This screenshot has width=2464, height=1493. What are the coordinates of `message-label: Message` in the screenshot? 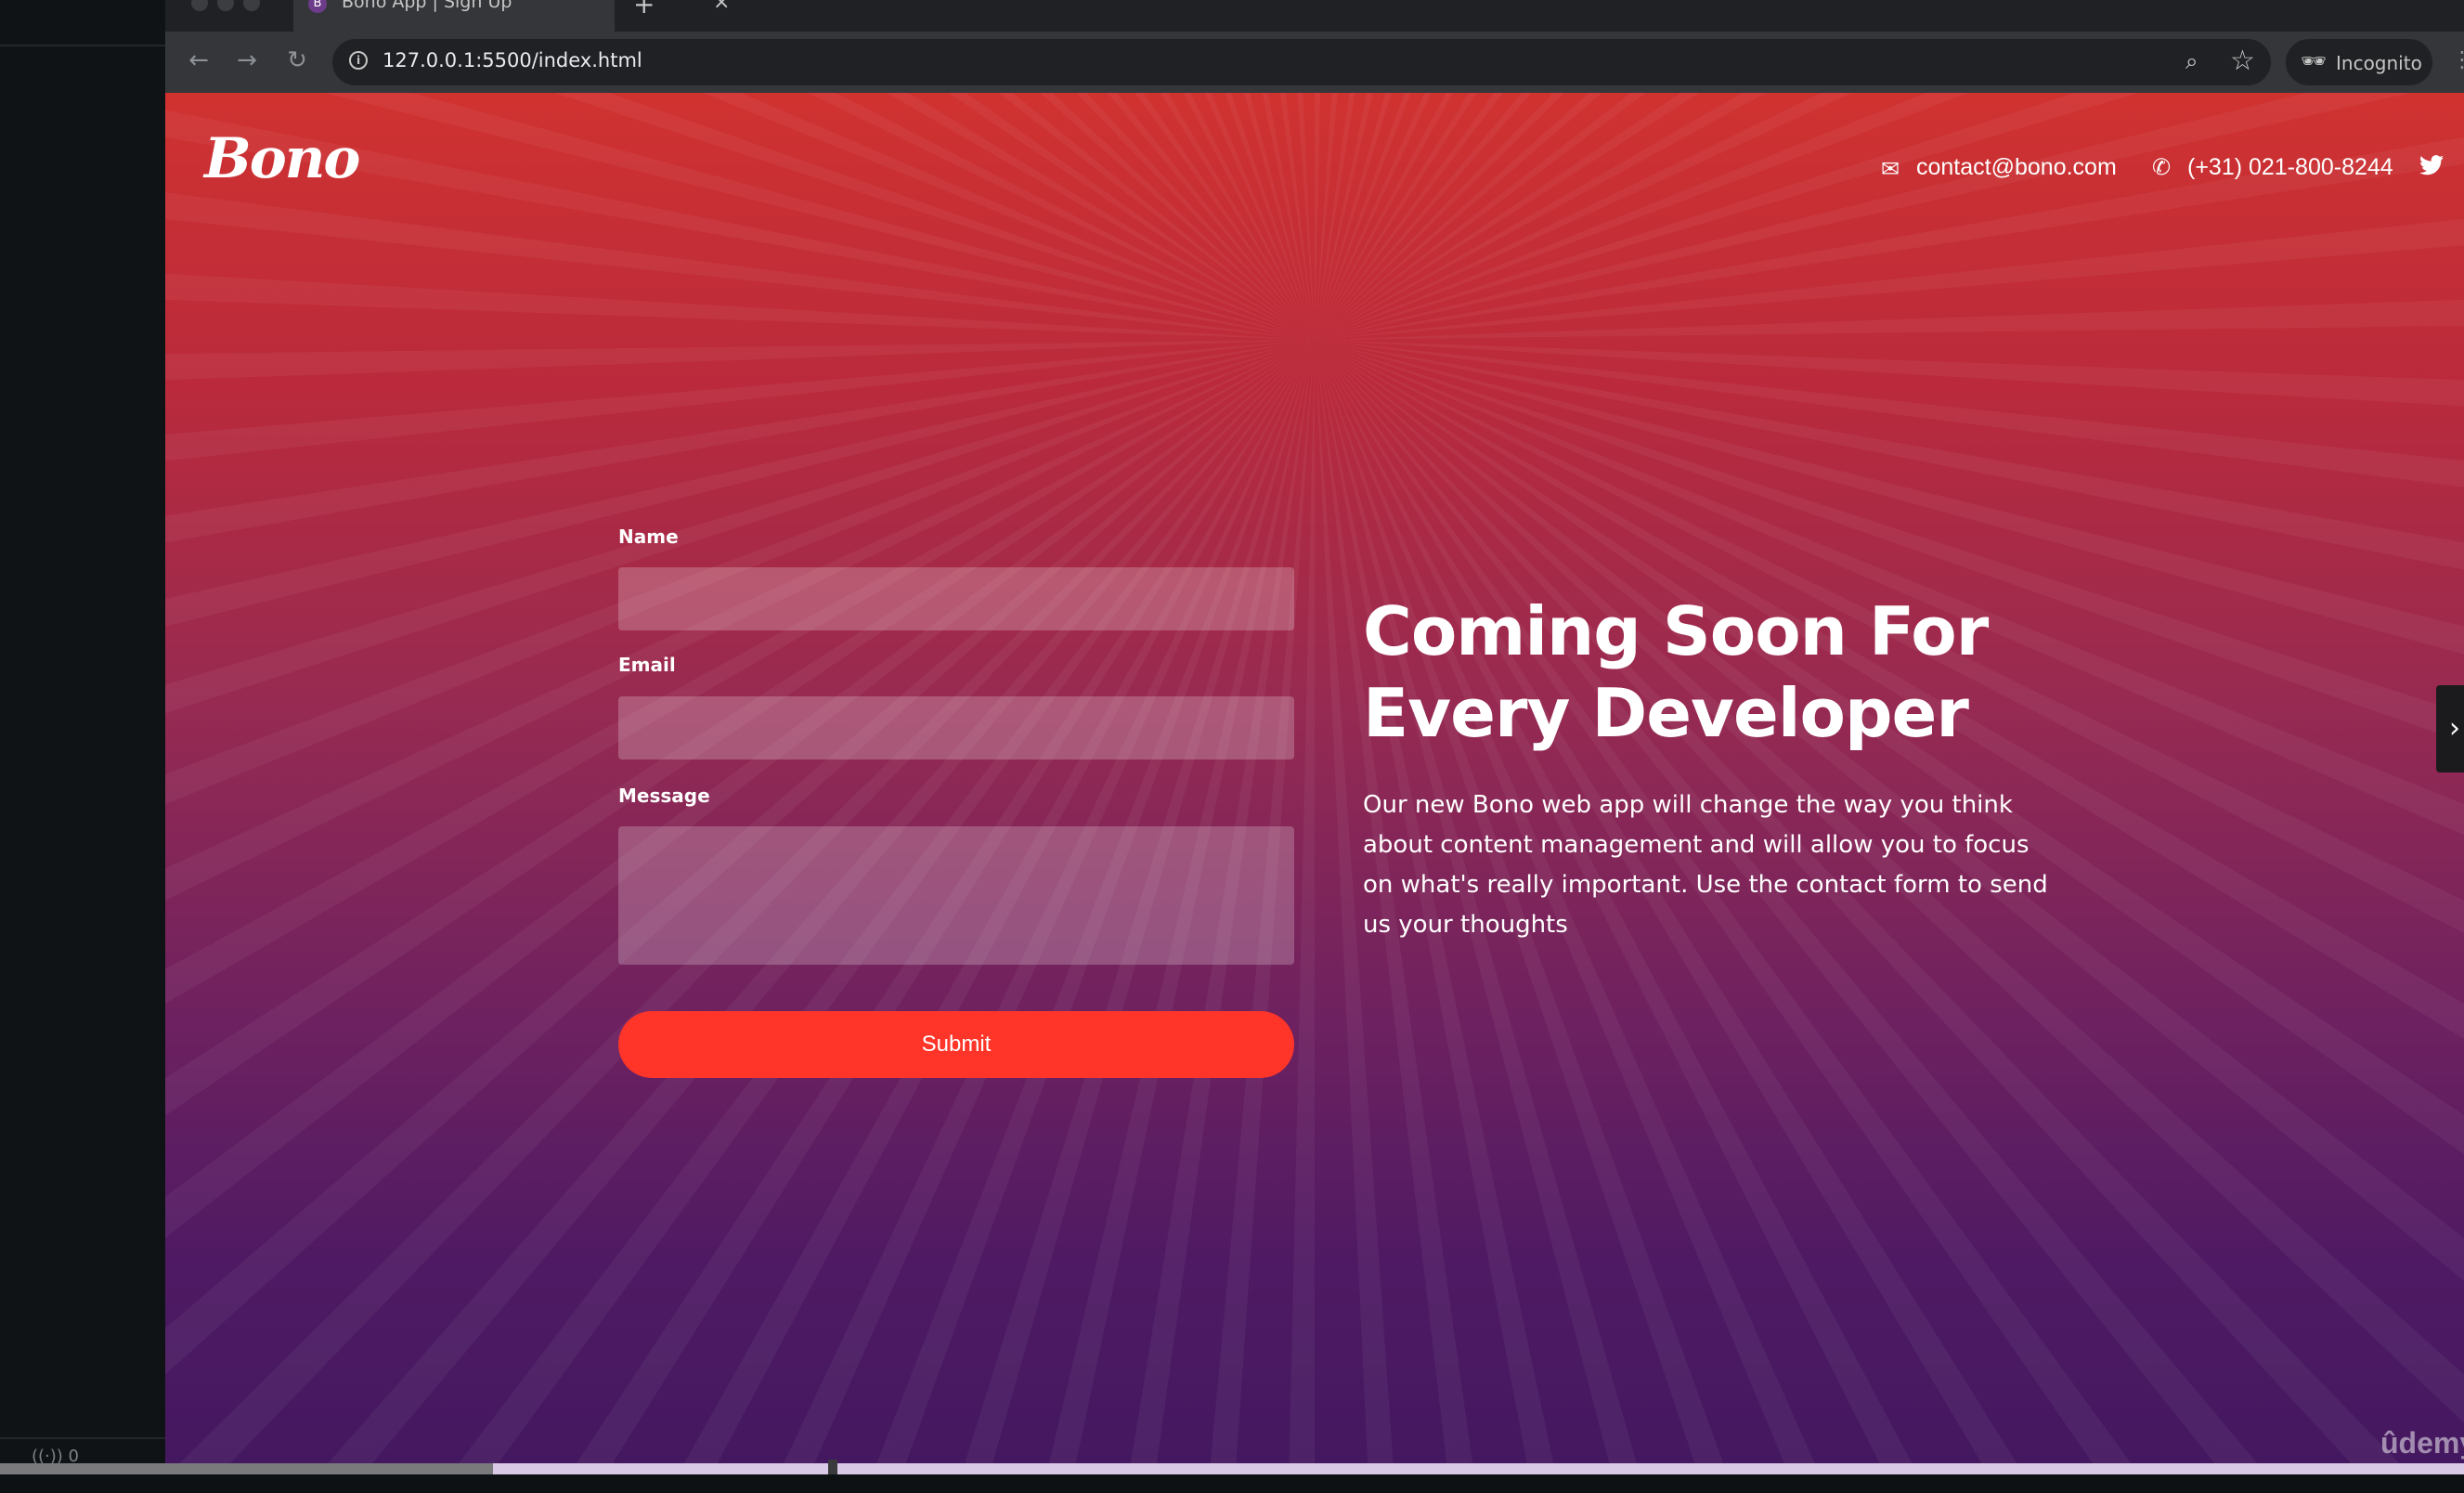 It's located at (664, 796).